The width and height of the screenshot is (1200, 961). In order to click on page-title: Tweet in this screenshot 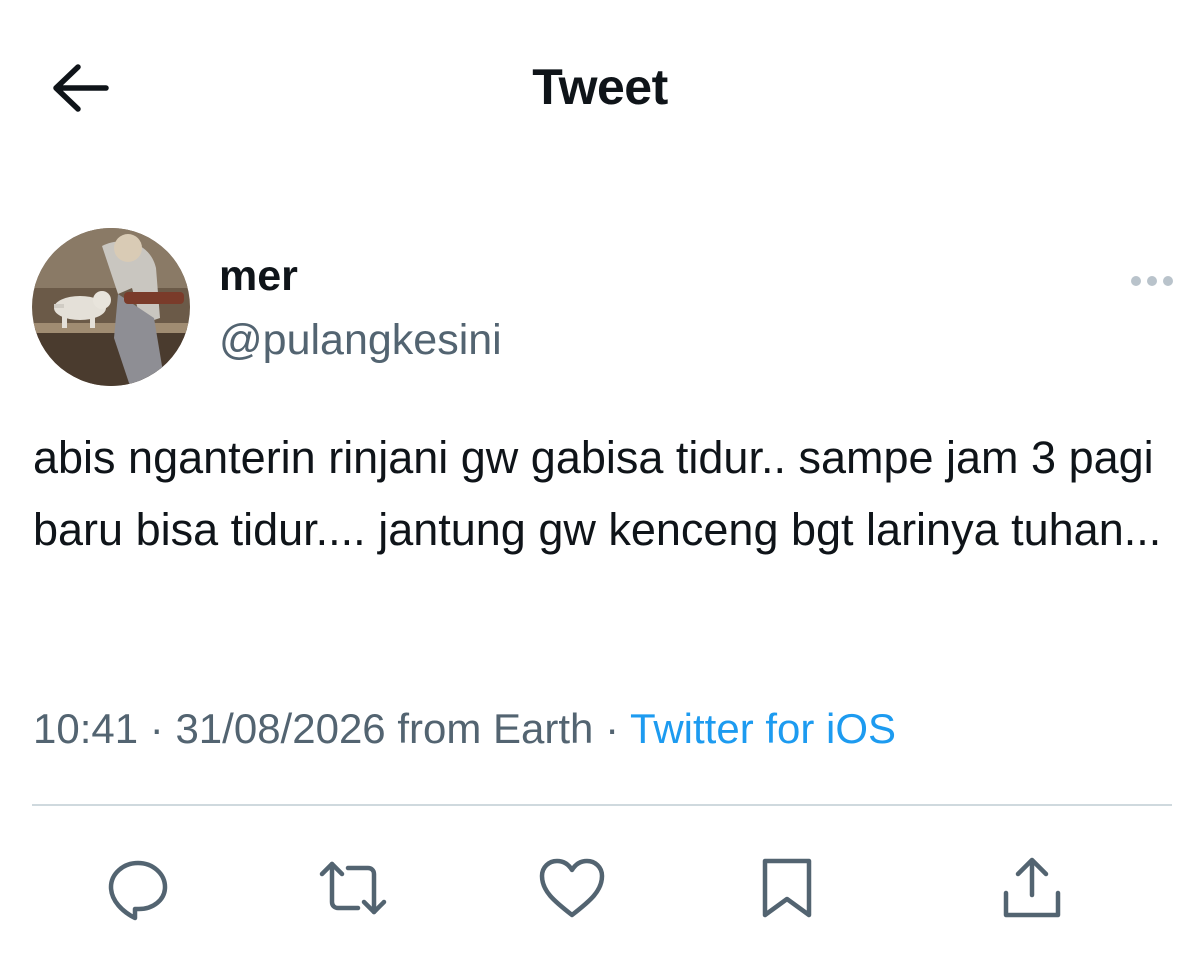, I will do `click(600, 87)`.